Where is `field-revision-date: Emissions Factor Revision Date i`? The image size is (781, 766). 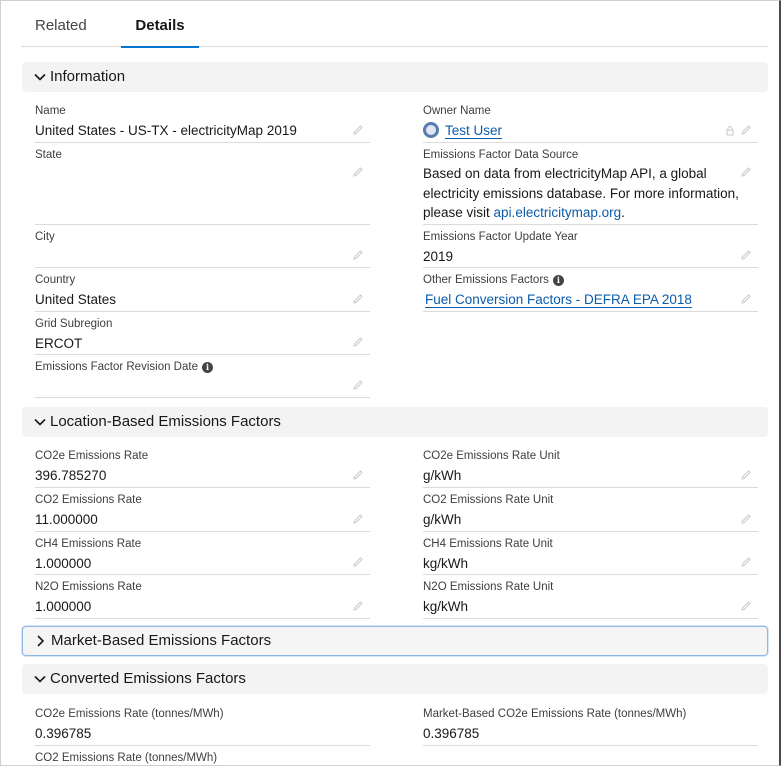 field-revision-date: Emissions Factor Revision Date i is located at coordinates (202, 376).